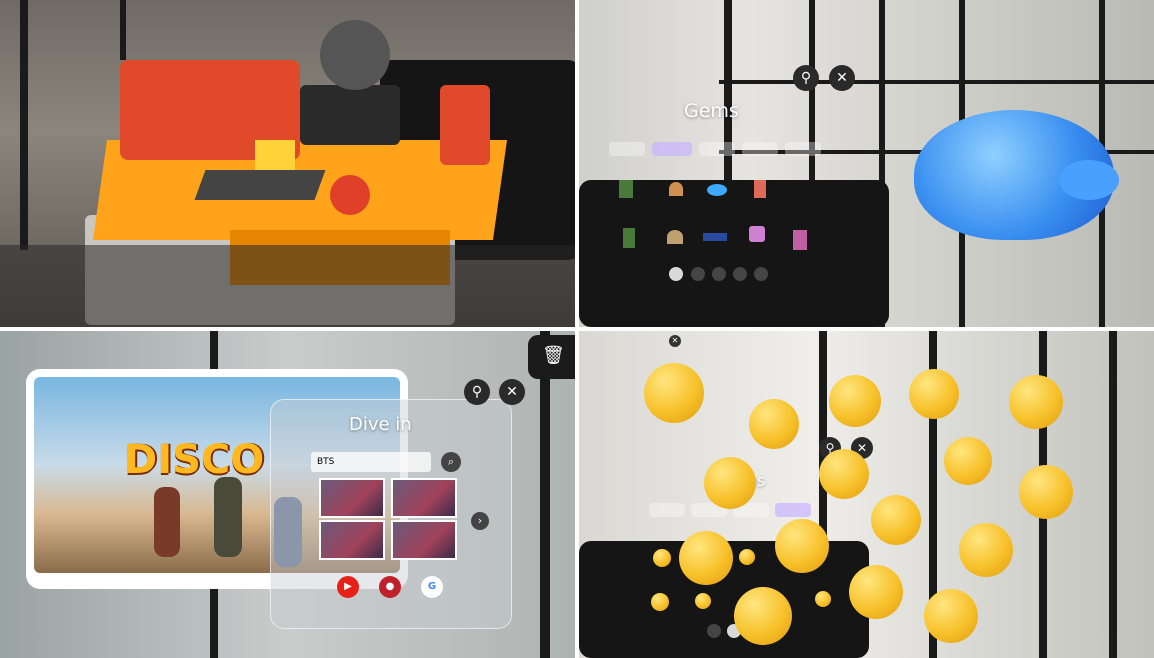 This screenshot has height=658, width=1154. What do you see at coordinates (968, 461) in the screenshot?
I see `emoji-dizzy` at bounding box center [968, 461].